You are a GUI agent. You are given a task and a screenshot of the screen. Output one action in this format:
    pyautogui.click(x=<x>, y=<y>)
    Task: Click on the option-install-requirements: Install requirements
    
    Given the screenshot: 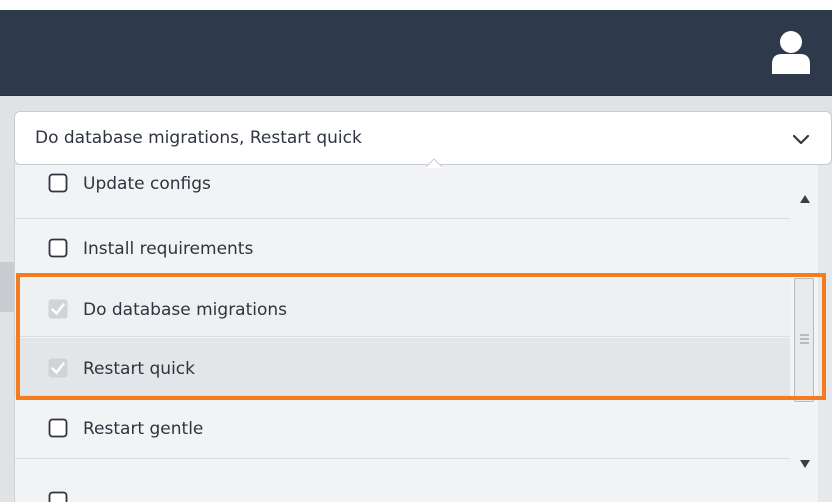 What is the action you would take?
    pyautogui.click(x=402, y=248)
    